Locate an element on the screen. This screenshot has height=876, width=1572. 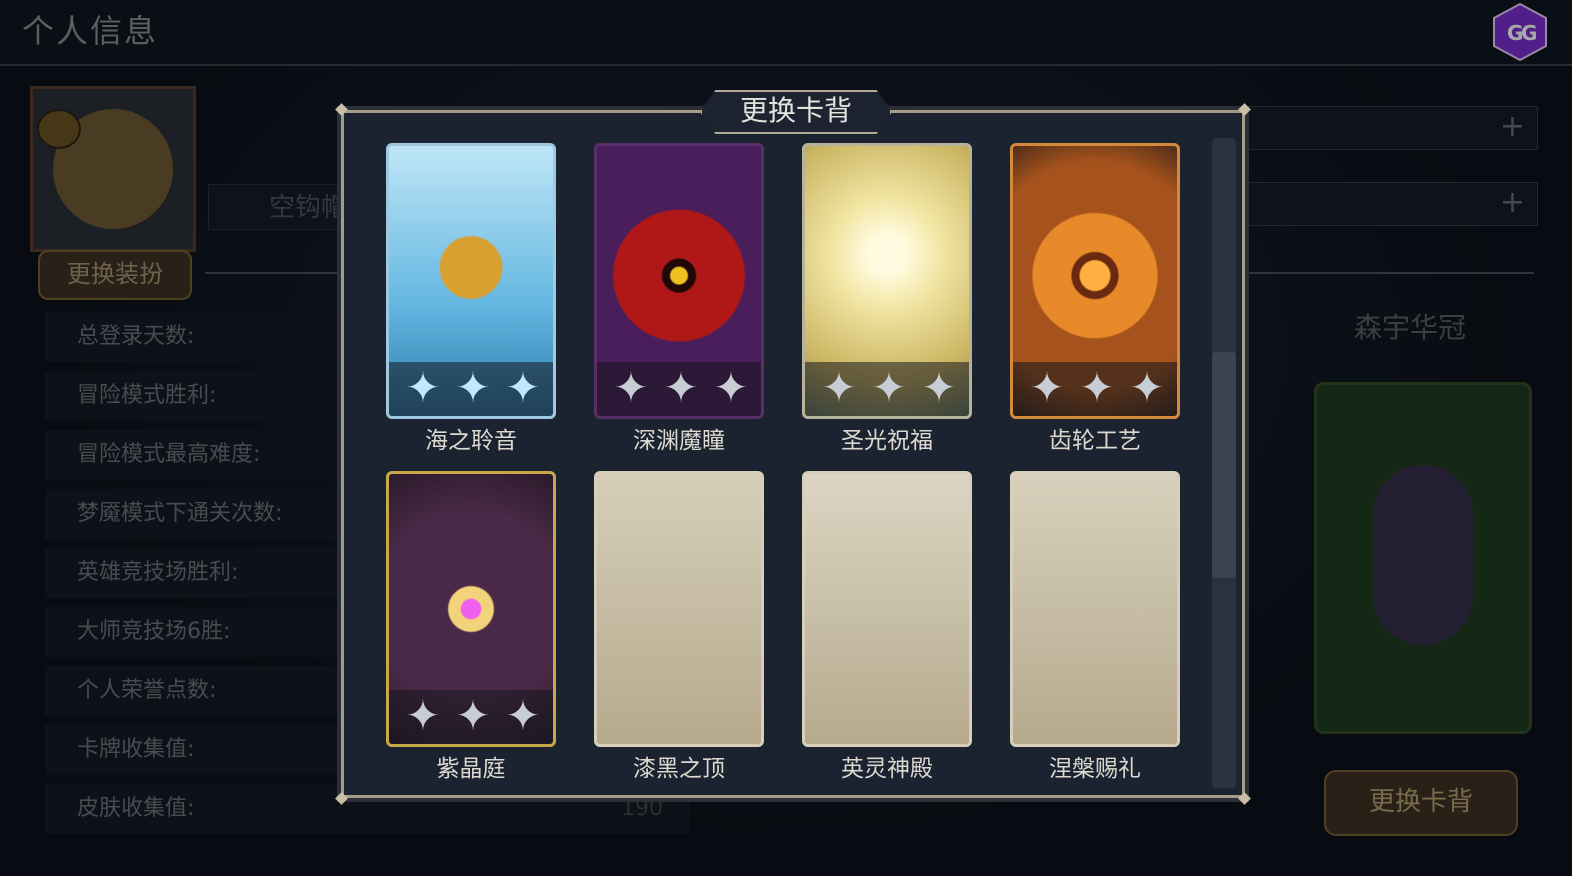
card-back-name: 英灵神殿 is located at coordinates (887, 769).